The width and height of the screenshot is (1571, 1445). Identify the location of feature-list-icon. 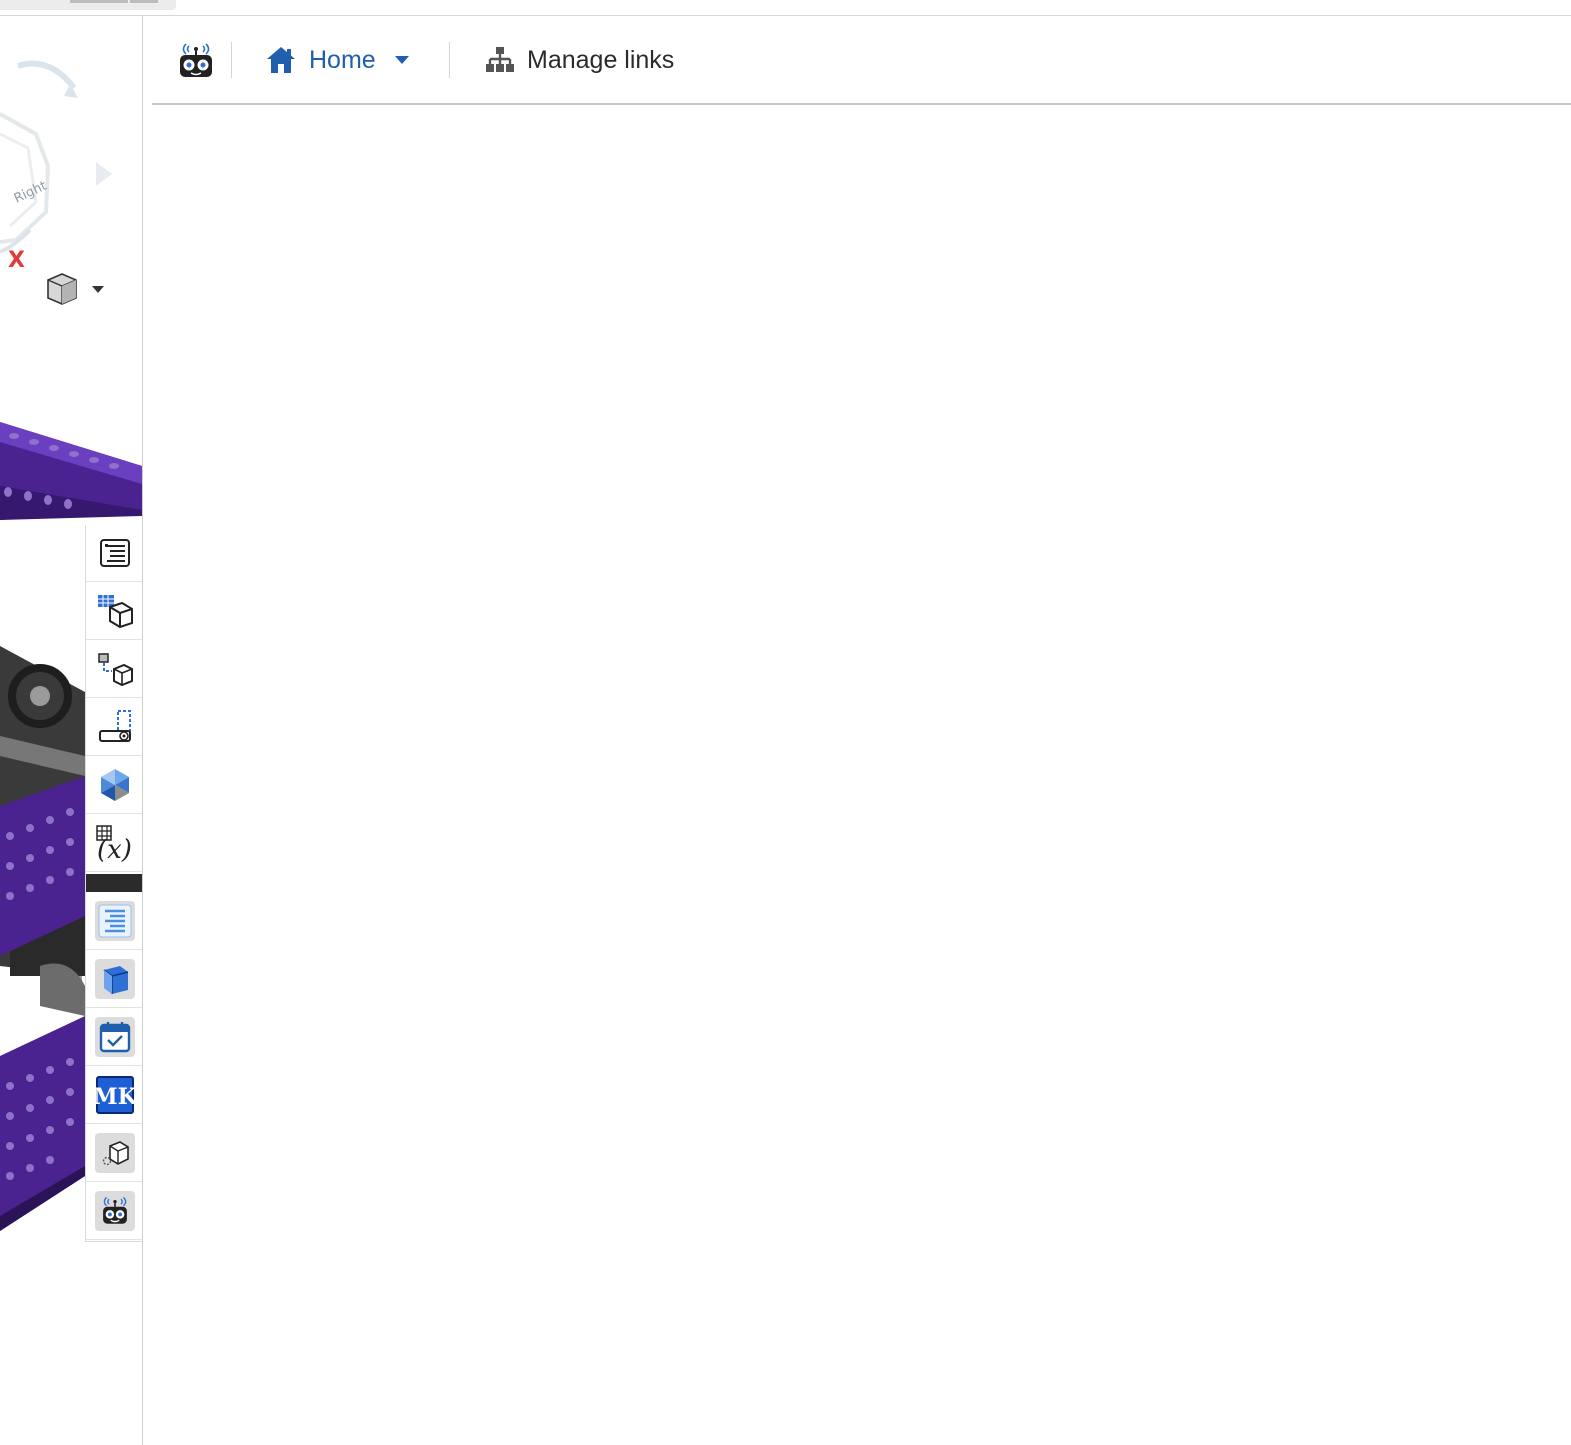
(114, 553).